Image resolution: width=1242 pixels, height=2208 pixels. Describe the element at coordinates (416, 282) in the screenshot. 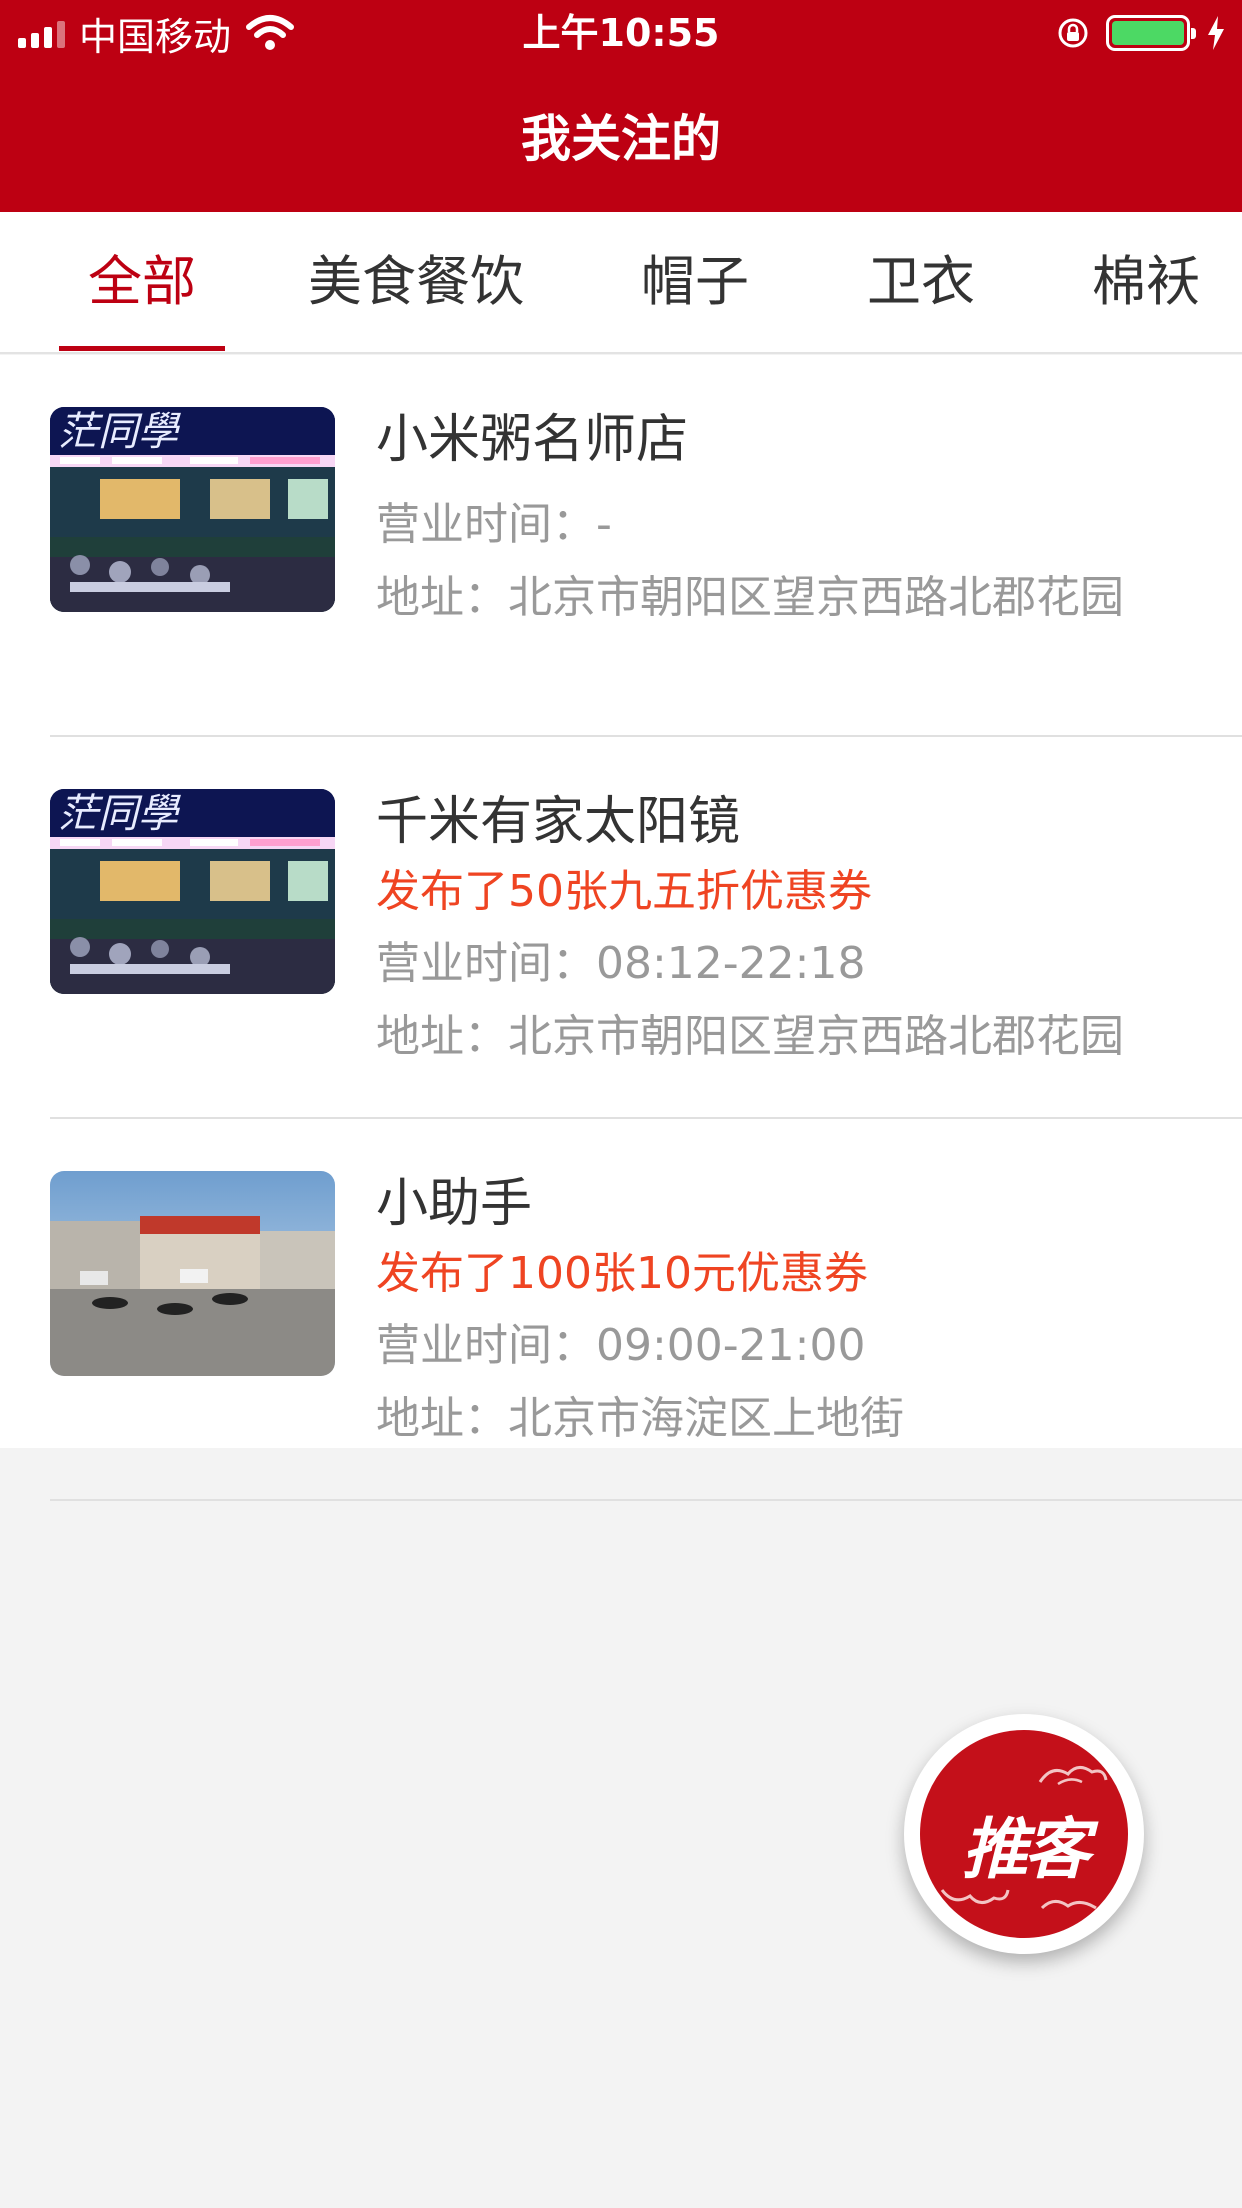

I see `tab-food: 美食餐饮` at that location.